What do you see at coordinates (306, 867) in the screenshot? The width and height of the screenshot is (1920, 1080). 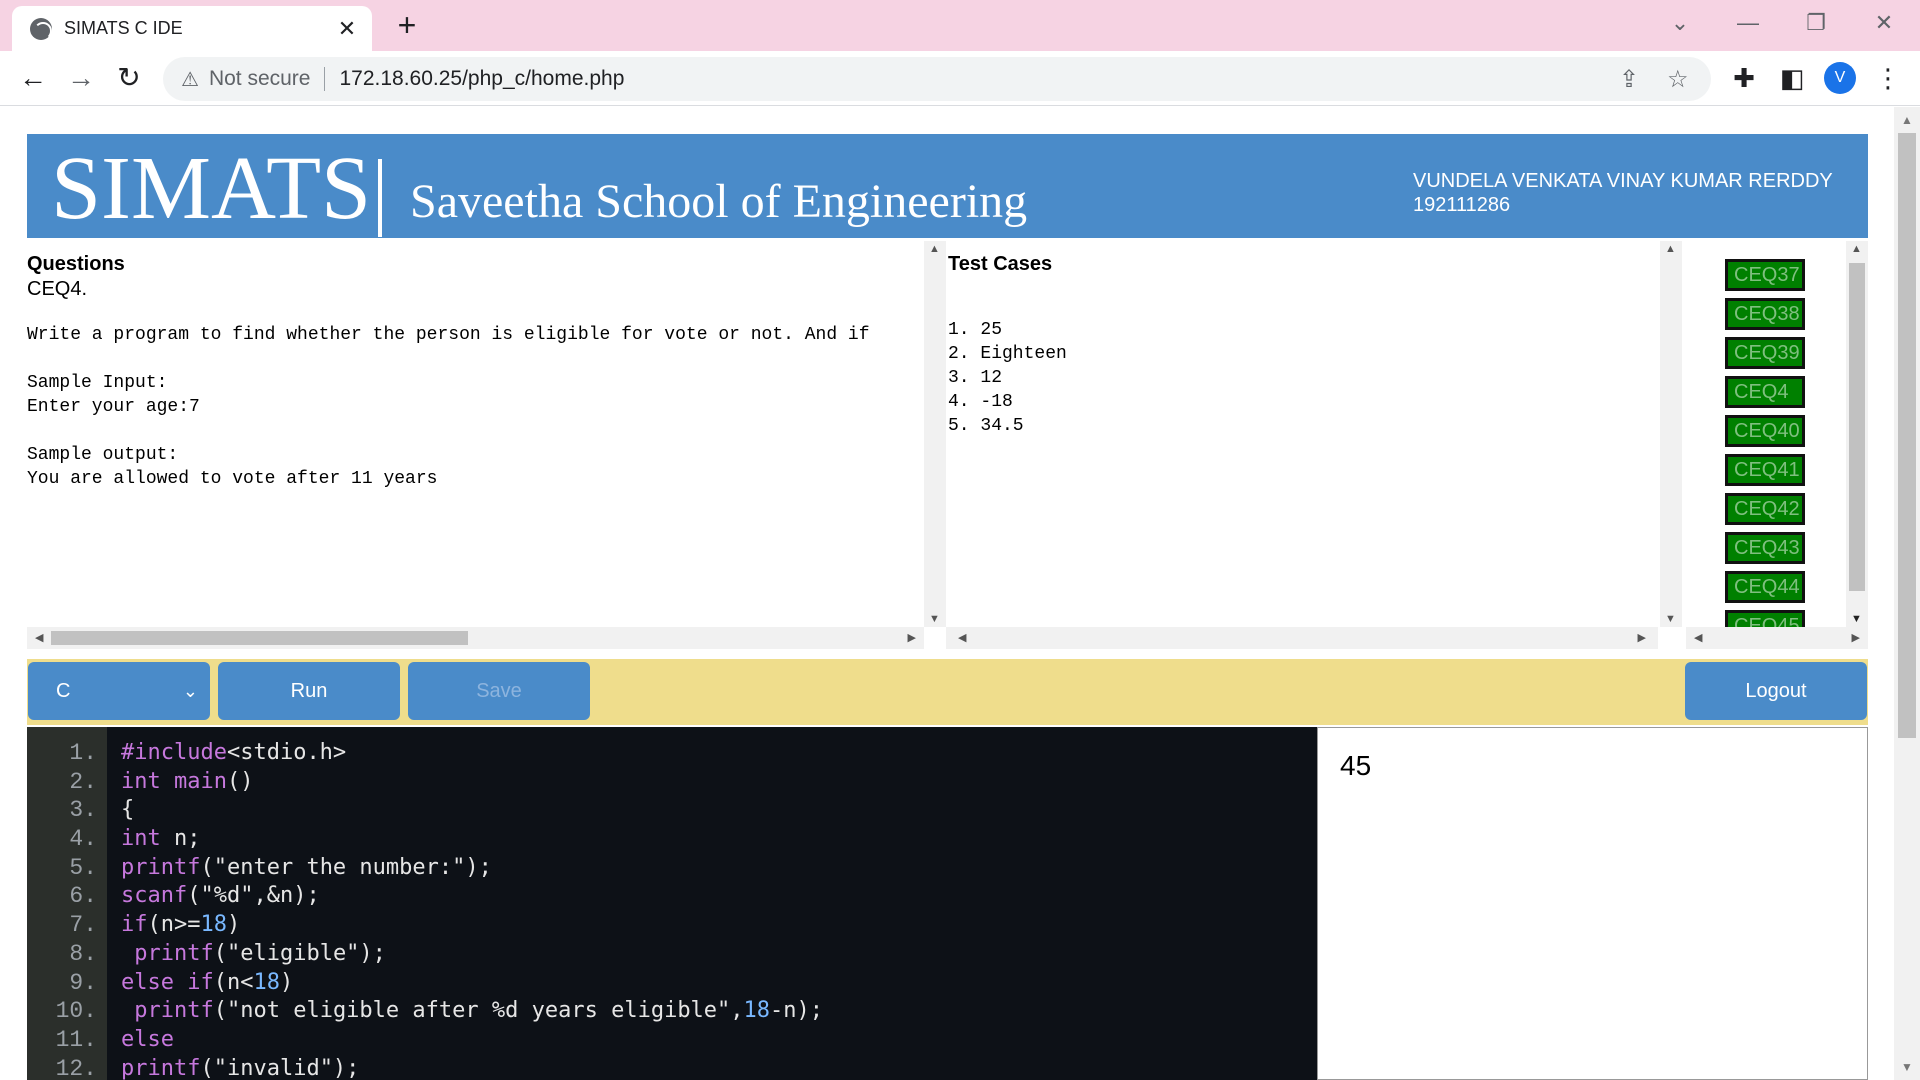 I see `code-line: printf("enter the number:");` at bounding box center [306, 867].